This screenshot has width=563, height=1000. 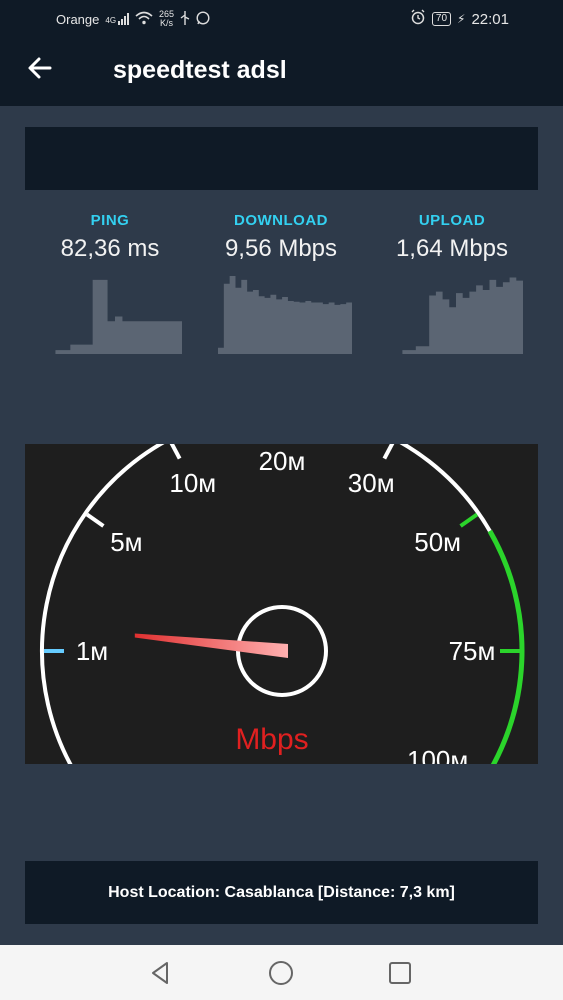 I want to click on ping-graph-area, so click(x=115, y=316).